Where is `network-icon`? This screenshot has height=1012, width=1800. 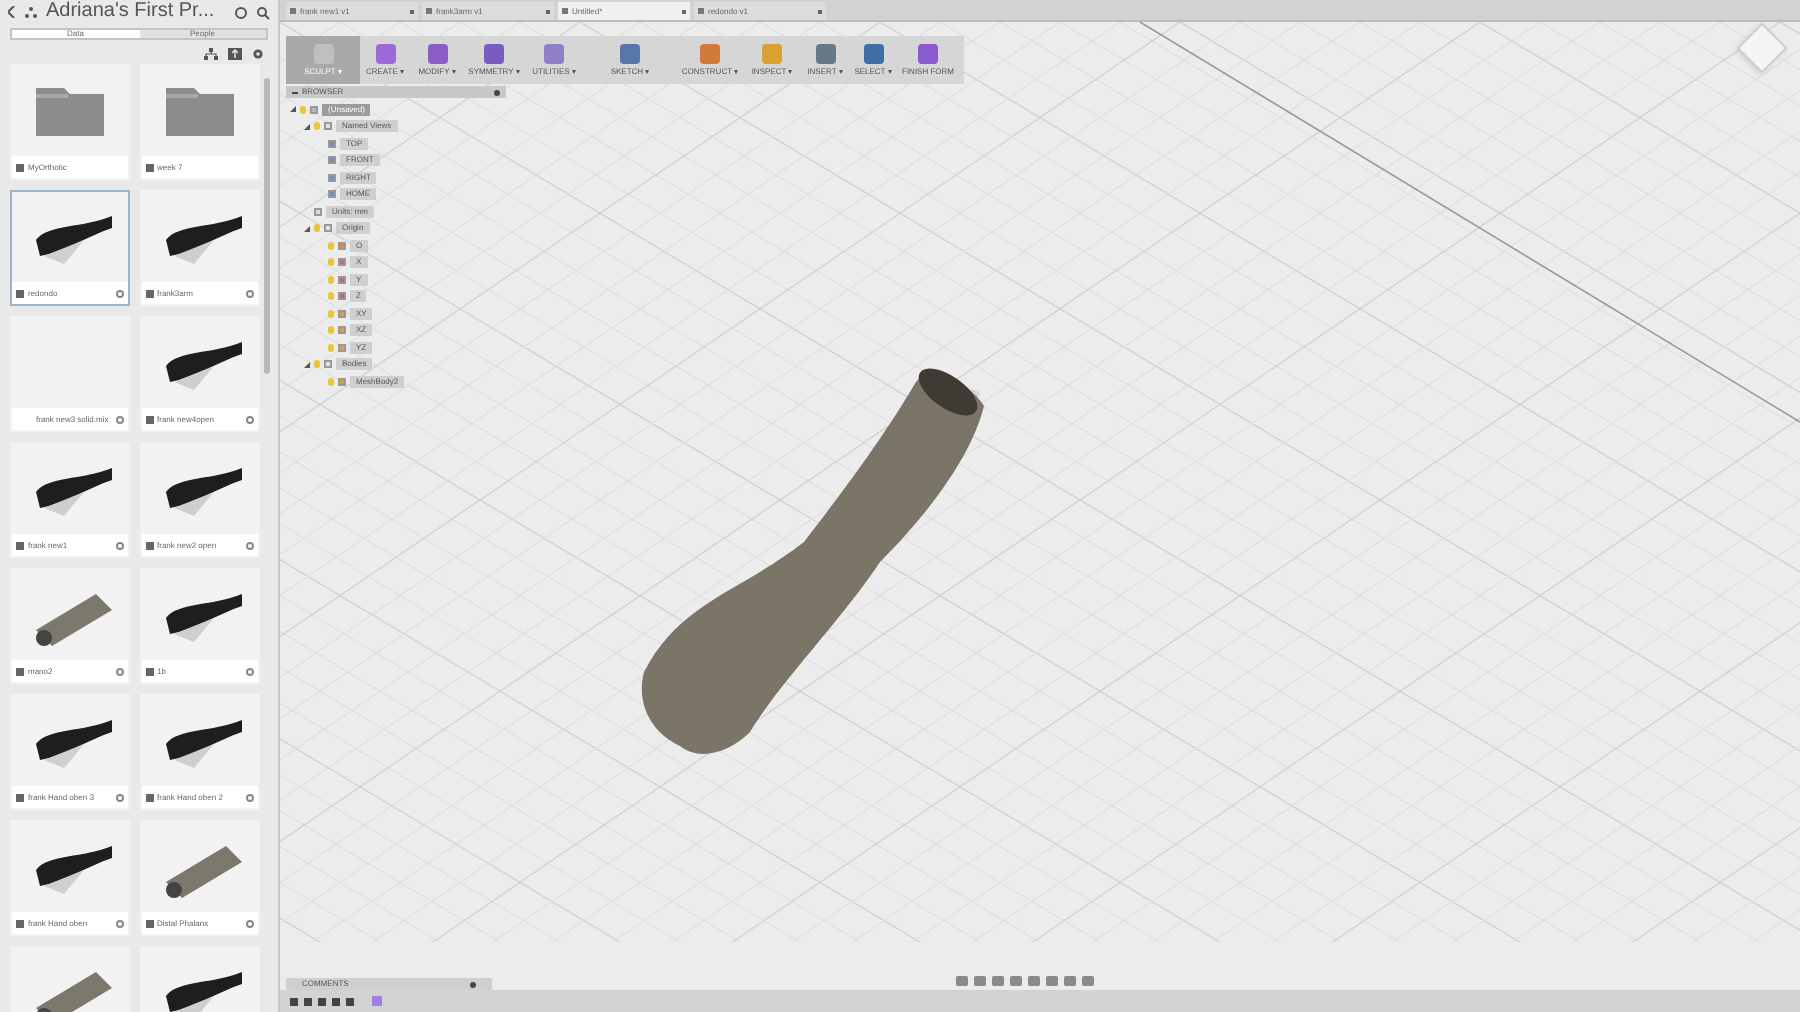 network-icon is located at coordinates (211, 54).